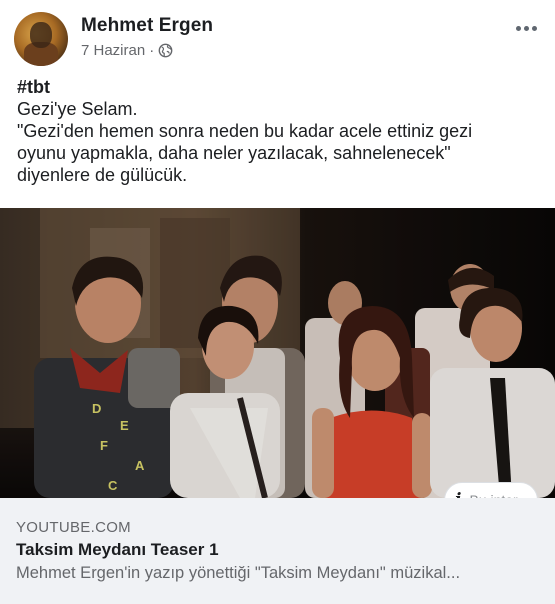  I want to click on globe-icon, so click(165, 50).